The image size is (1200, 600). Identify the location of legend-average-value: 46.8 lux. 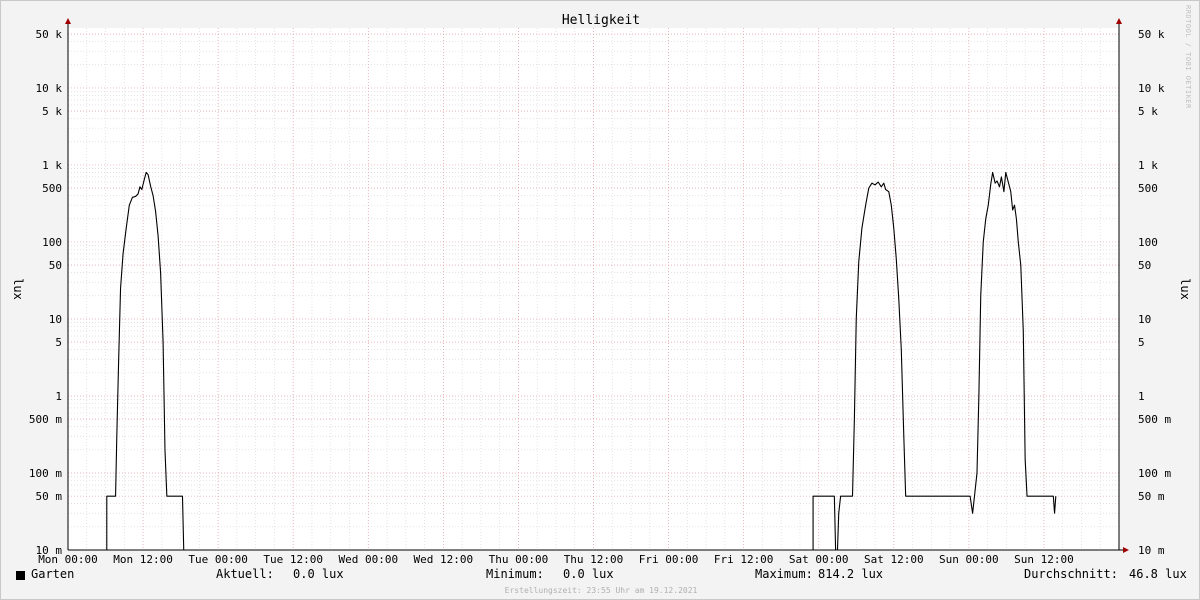
(1158, 574).